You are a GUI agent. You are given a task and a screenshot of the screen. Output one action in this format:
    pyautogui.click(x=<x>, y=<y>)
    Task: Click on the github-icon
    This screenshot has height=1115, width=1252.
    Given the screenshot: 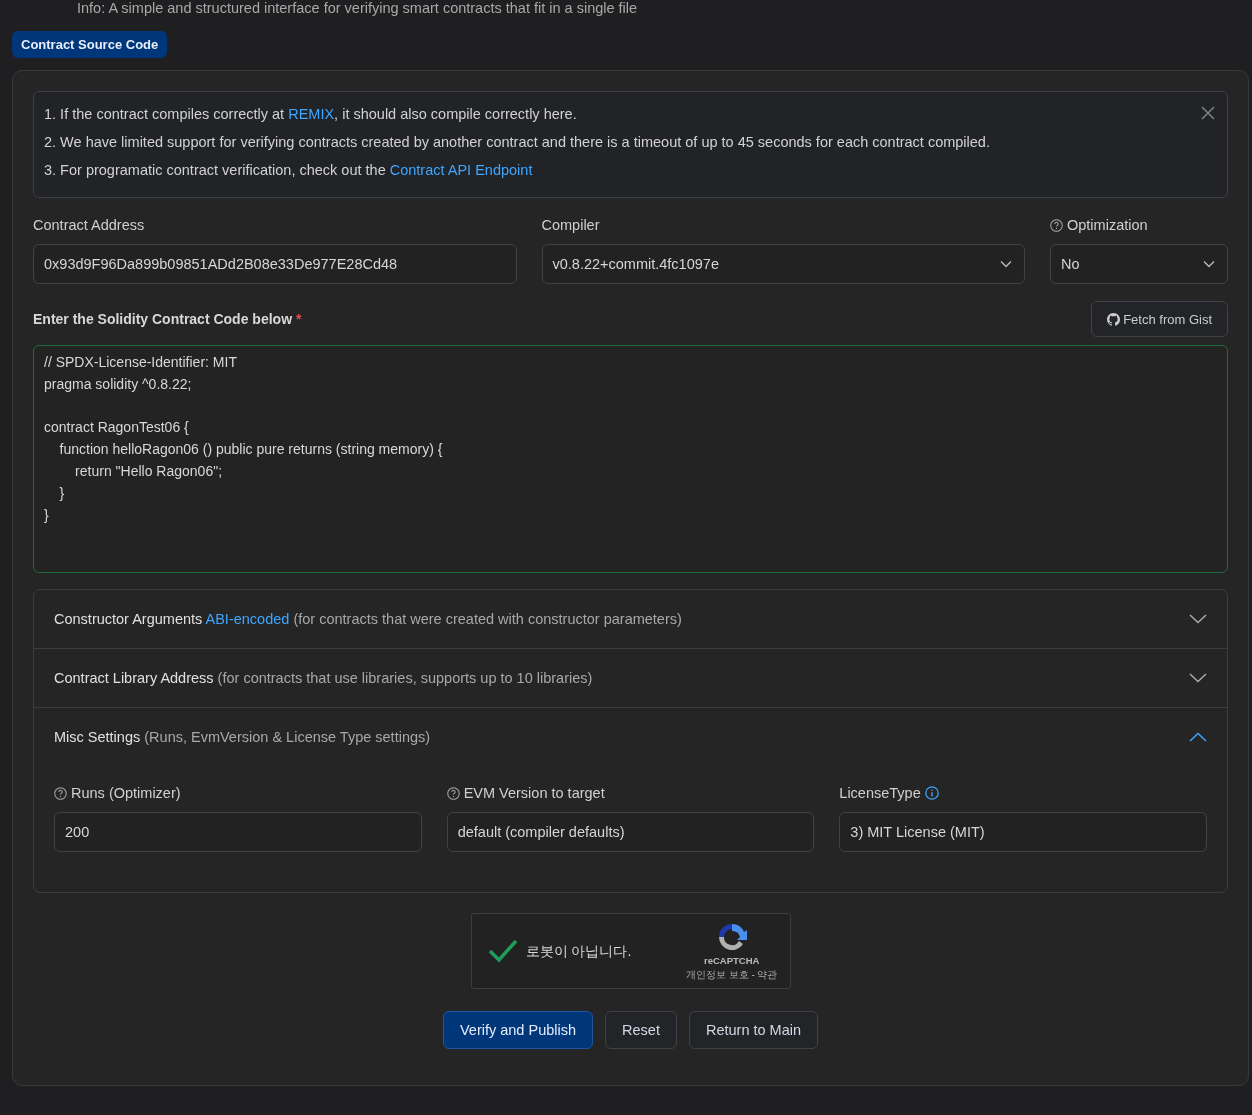 What is the action you would take?
    pyautogui.click(x=1114, y=319)
    